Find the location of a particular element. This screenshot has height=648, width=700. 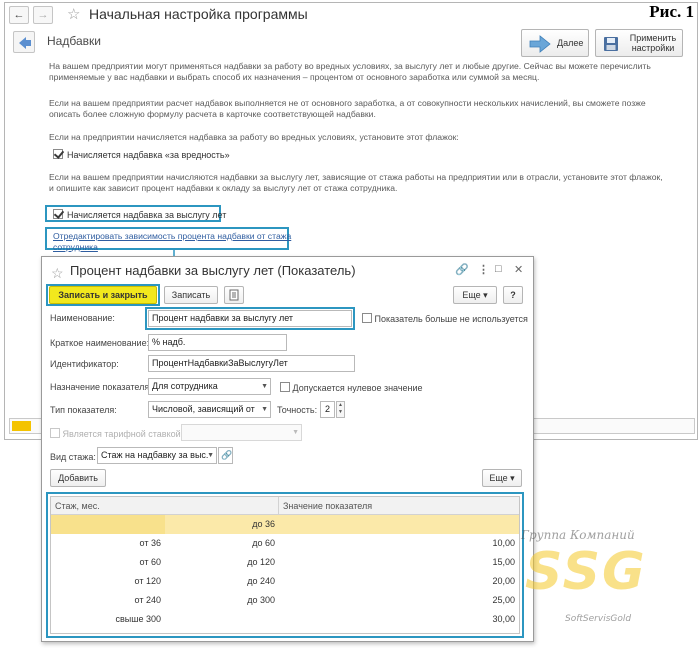

cell-from: свыше 300 is located at coordinates (108, 619).